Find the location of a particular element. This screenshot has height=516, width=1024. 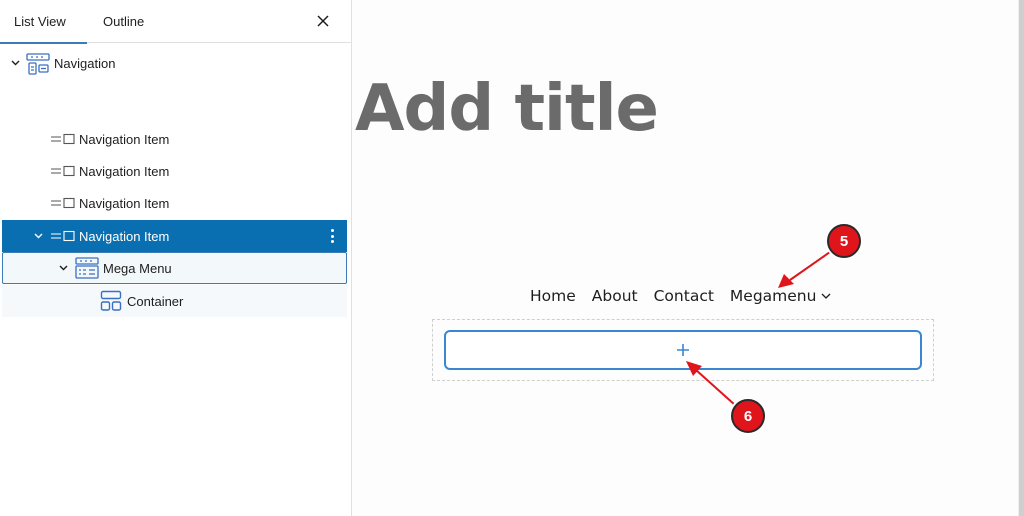

tree-item-label: Container is located at coordinates (155, 301).